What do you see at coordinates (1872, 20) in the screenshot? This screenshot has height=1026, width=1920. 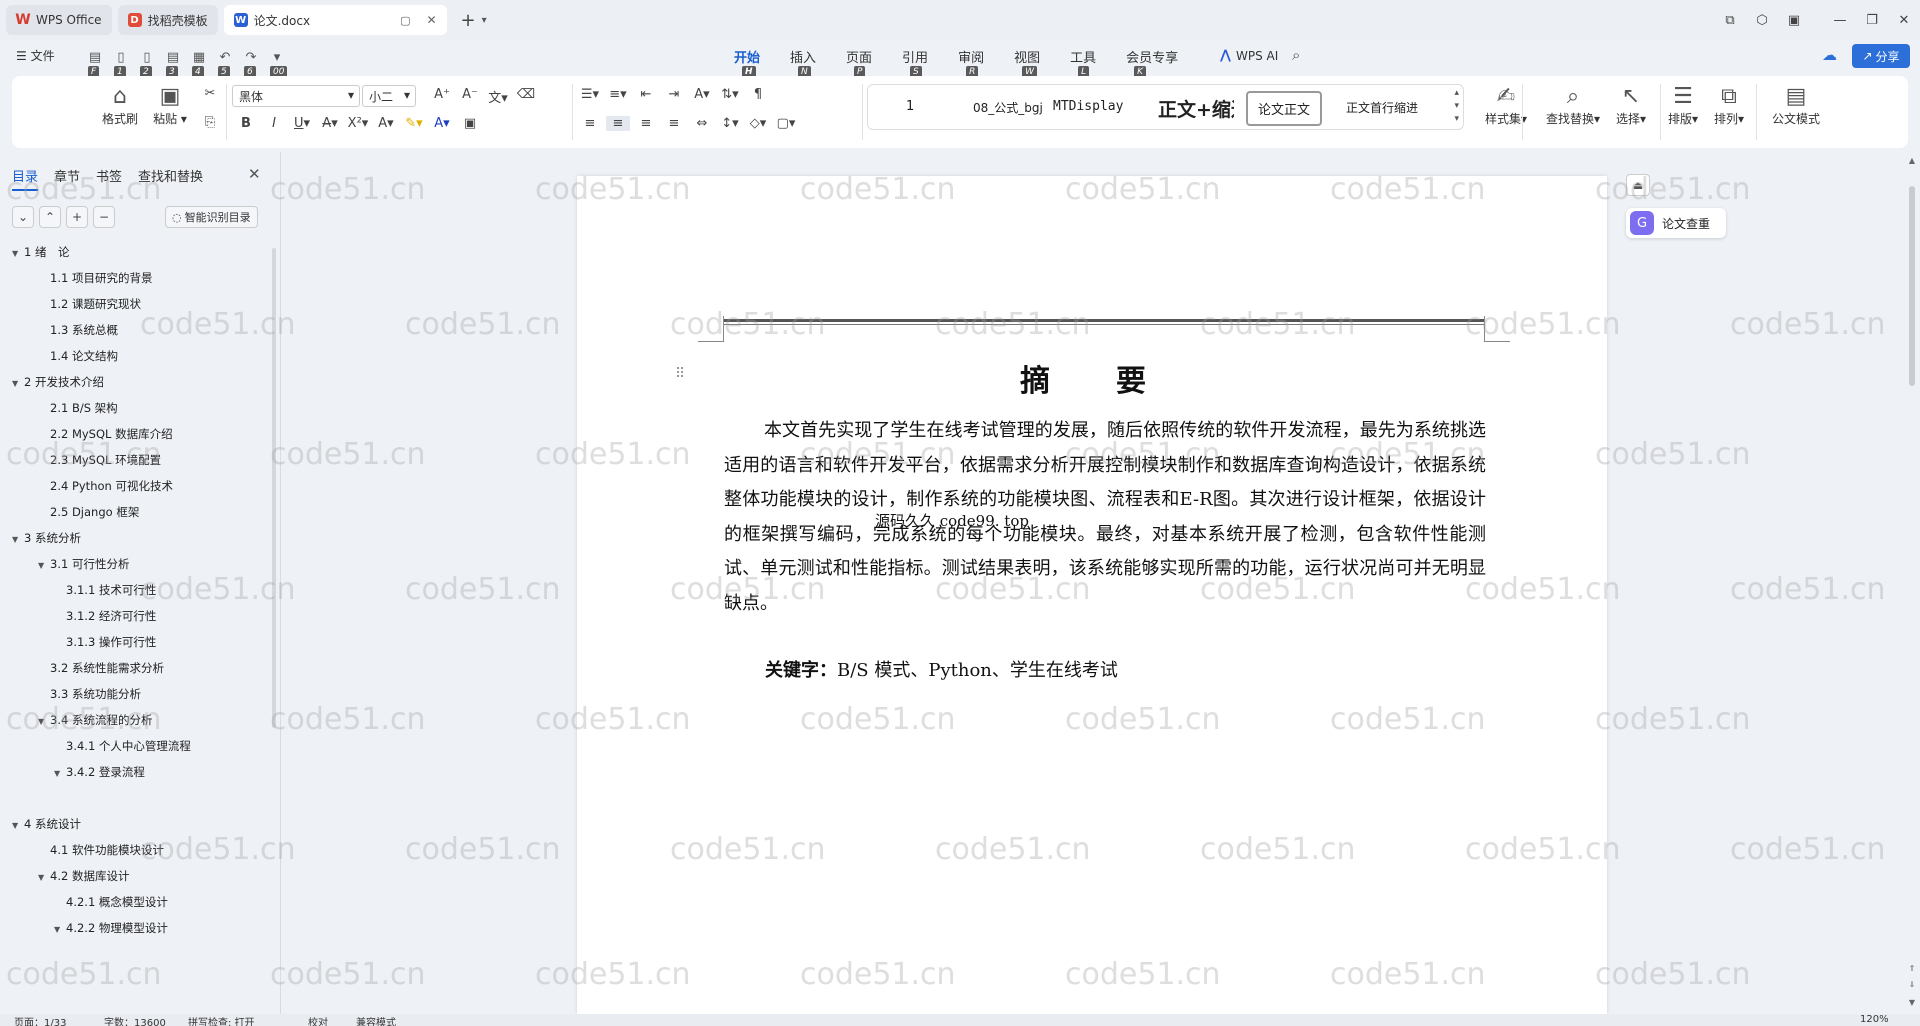 I see `restore-icon: ❐` at bounding box center [1872, 20].